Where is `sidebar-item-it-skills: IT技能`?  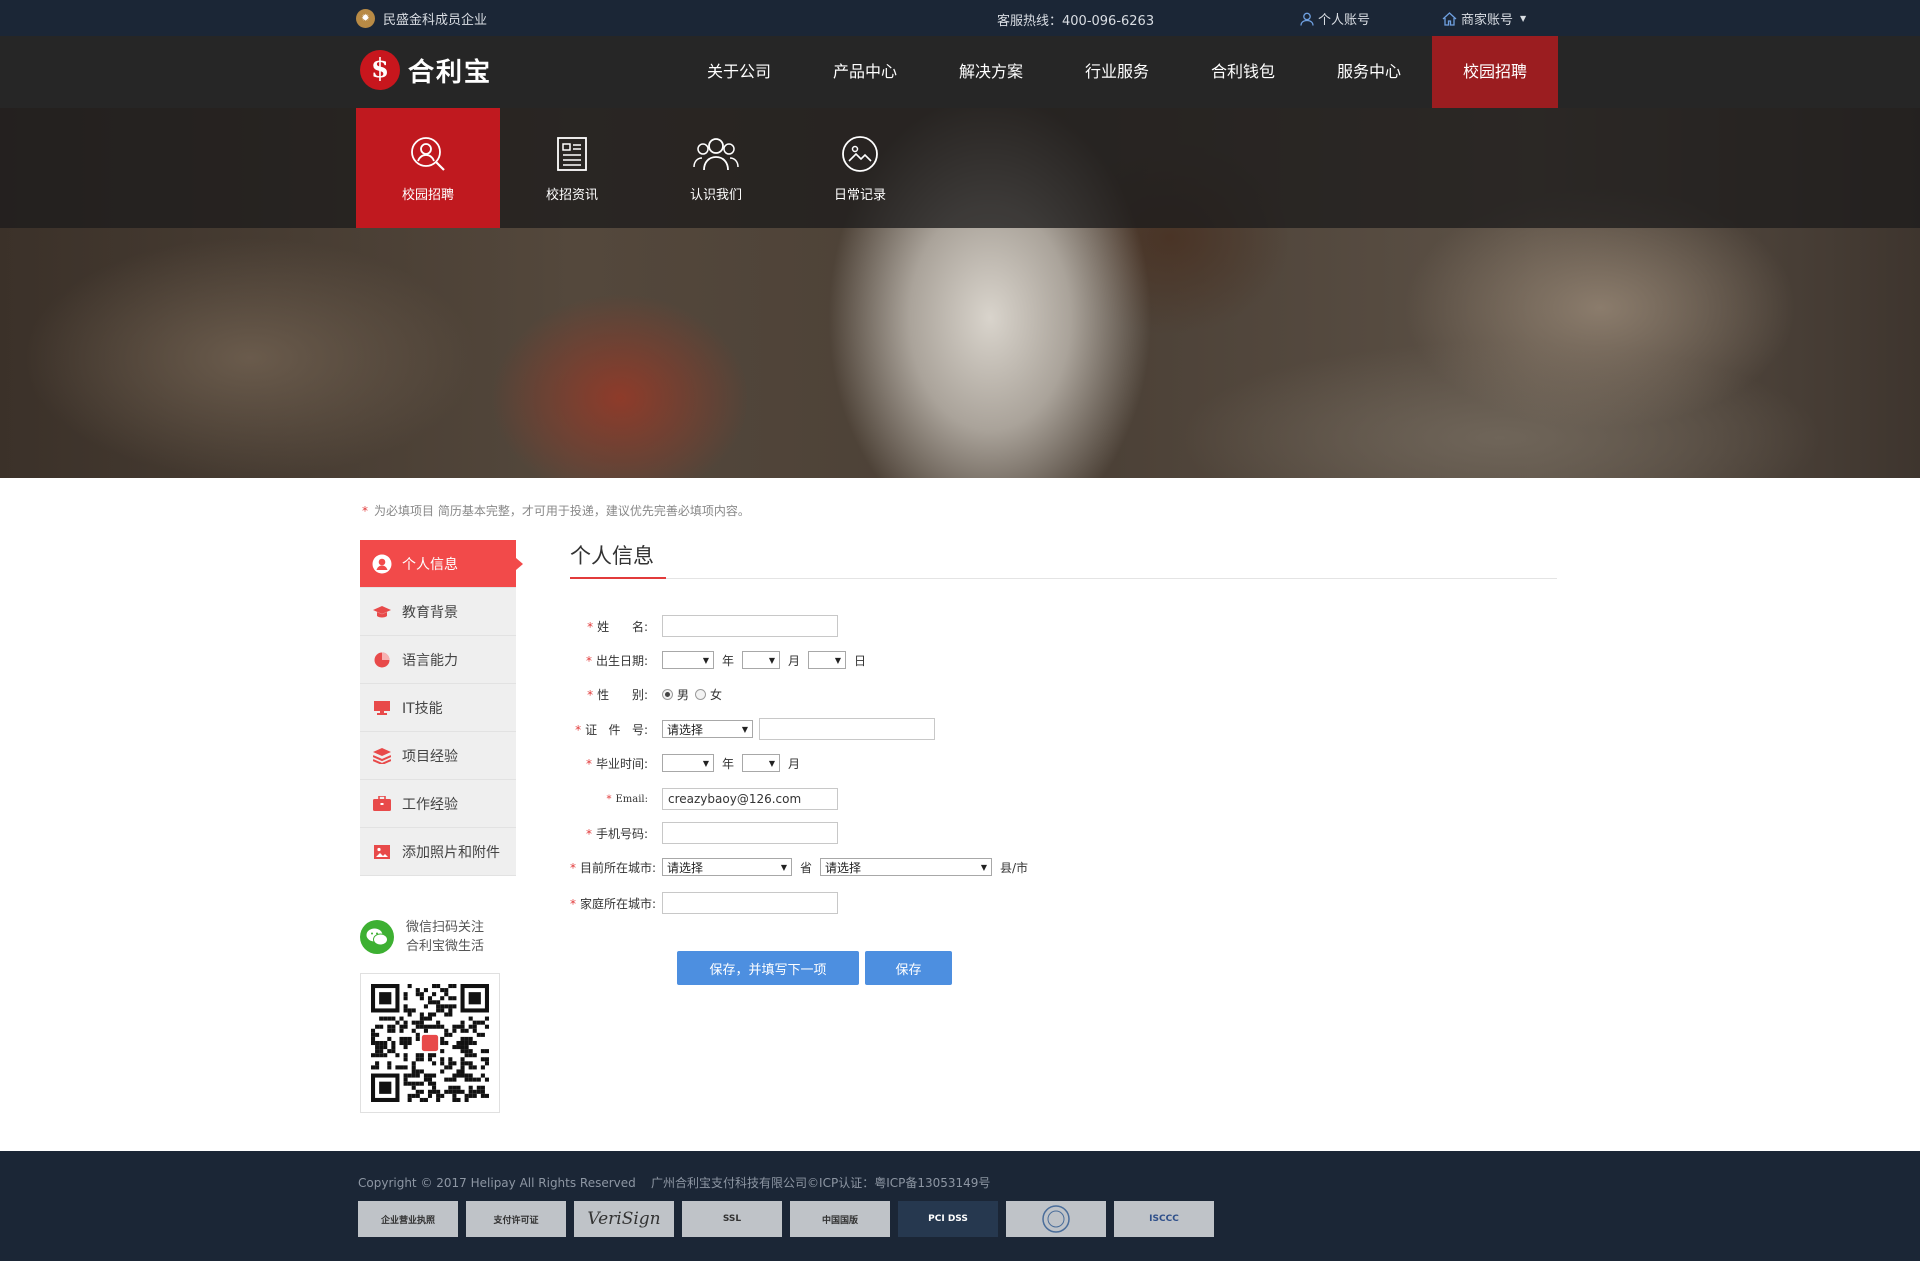 sidebar-item-it-skills: IT技能 is located at coordinates (438, 708).